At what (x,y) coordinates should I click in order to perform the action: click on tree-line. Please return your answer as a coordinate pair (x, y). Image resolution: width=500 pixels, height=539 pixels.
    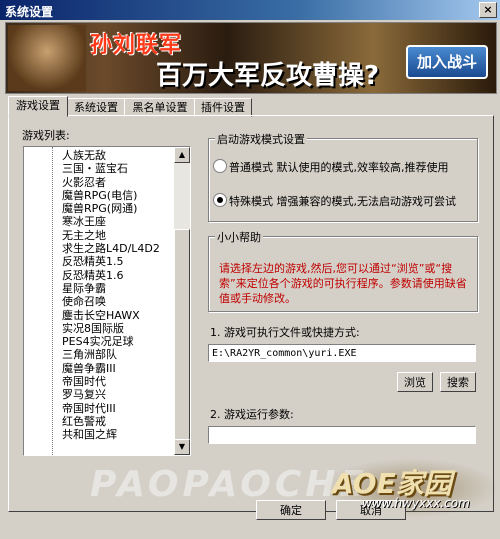
    Looking at the image, I should click on (52, 301).